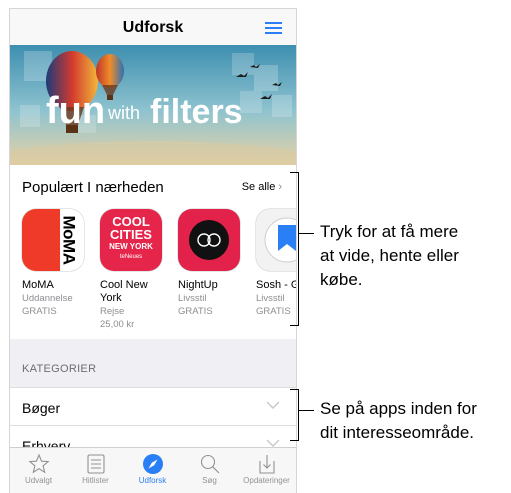 This screenshot has height=493, width=511. What do you see at coordinates (209, 480) in the screenshot?
I see `tab-label: Søg` at bounding box center [209, 480].